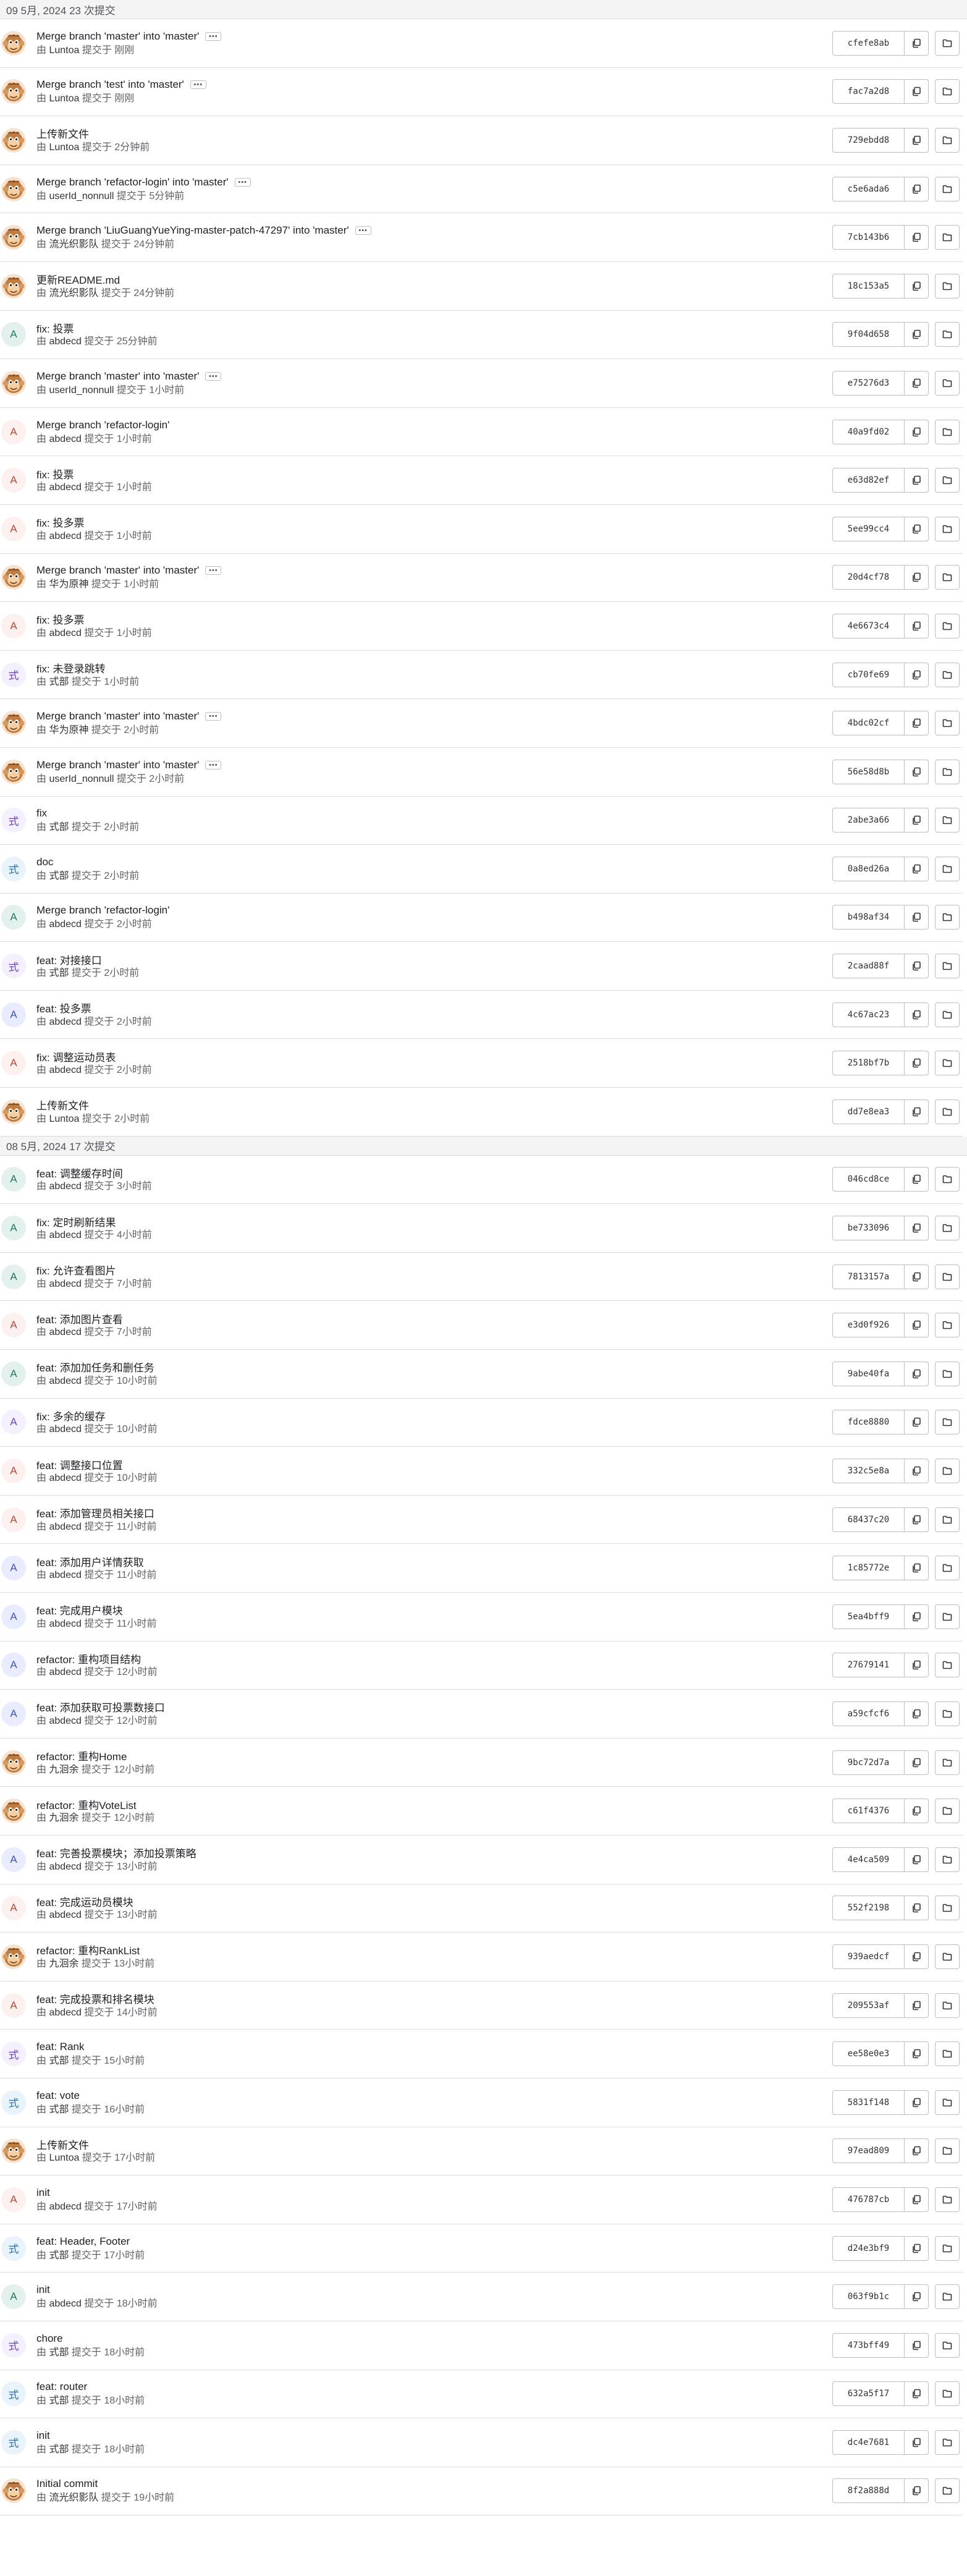  I want to click on commit-author: 流光织影队, so click(73, 2498).